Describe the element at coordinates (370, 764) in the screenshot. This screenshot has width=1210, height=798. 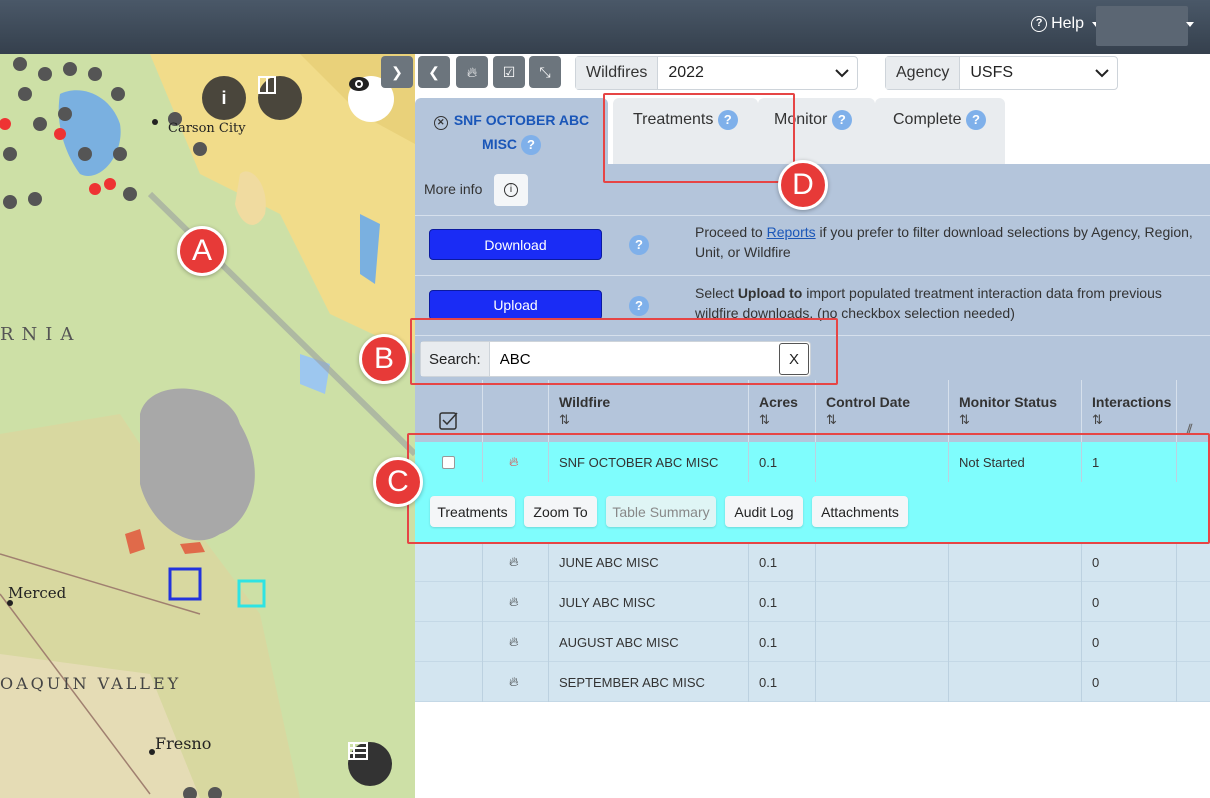
I see `table-toggle-button` at that location.